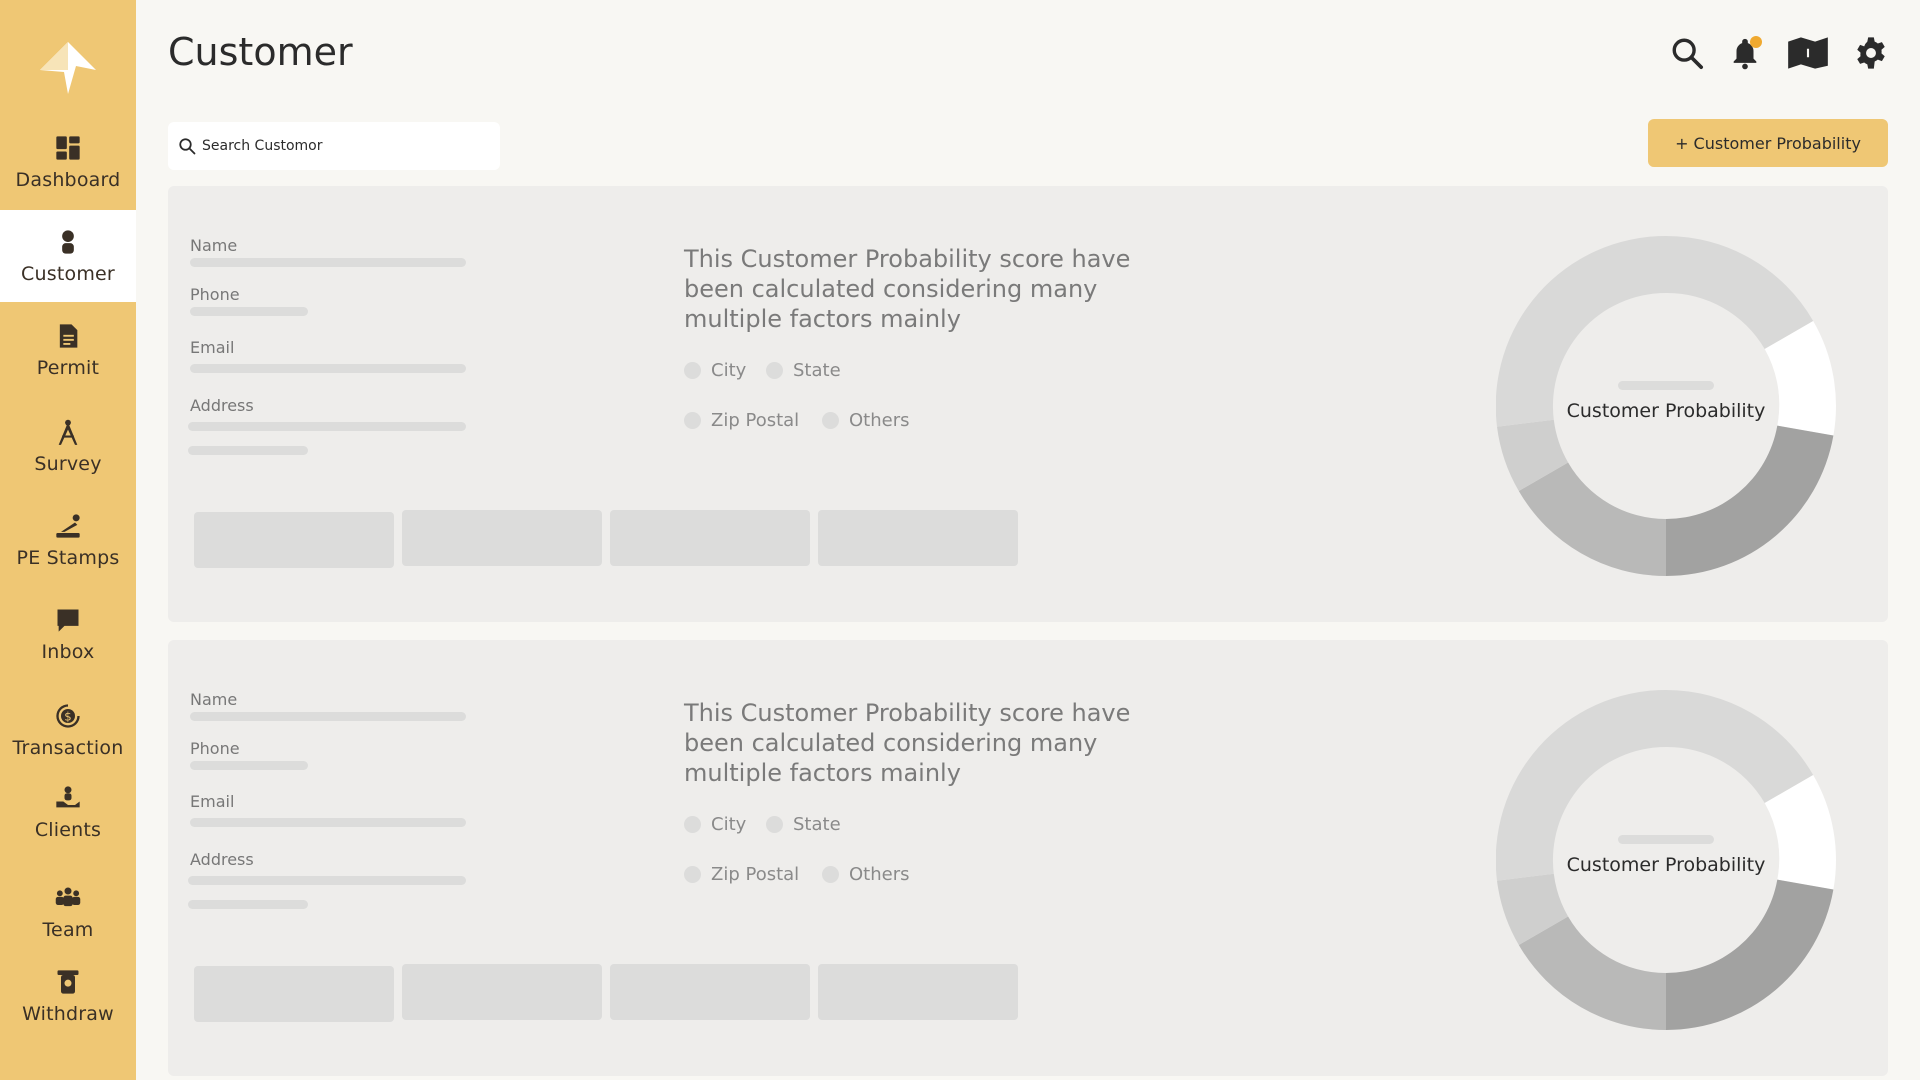 Image resolution: width=1920 pixels, height=1080 pixels. I want to click on search-input, so click(342, 146).